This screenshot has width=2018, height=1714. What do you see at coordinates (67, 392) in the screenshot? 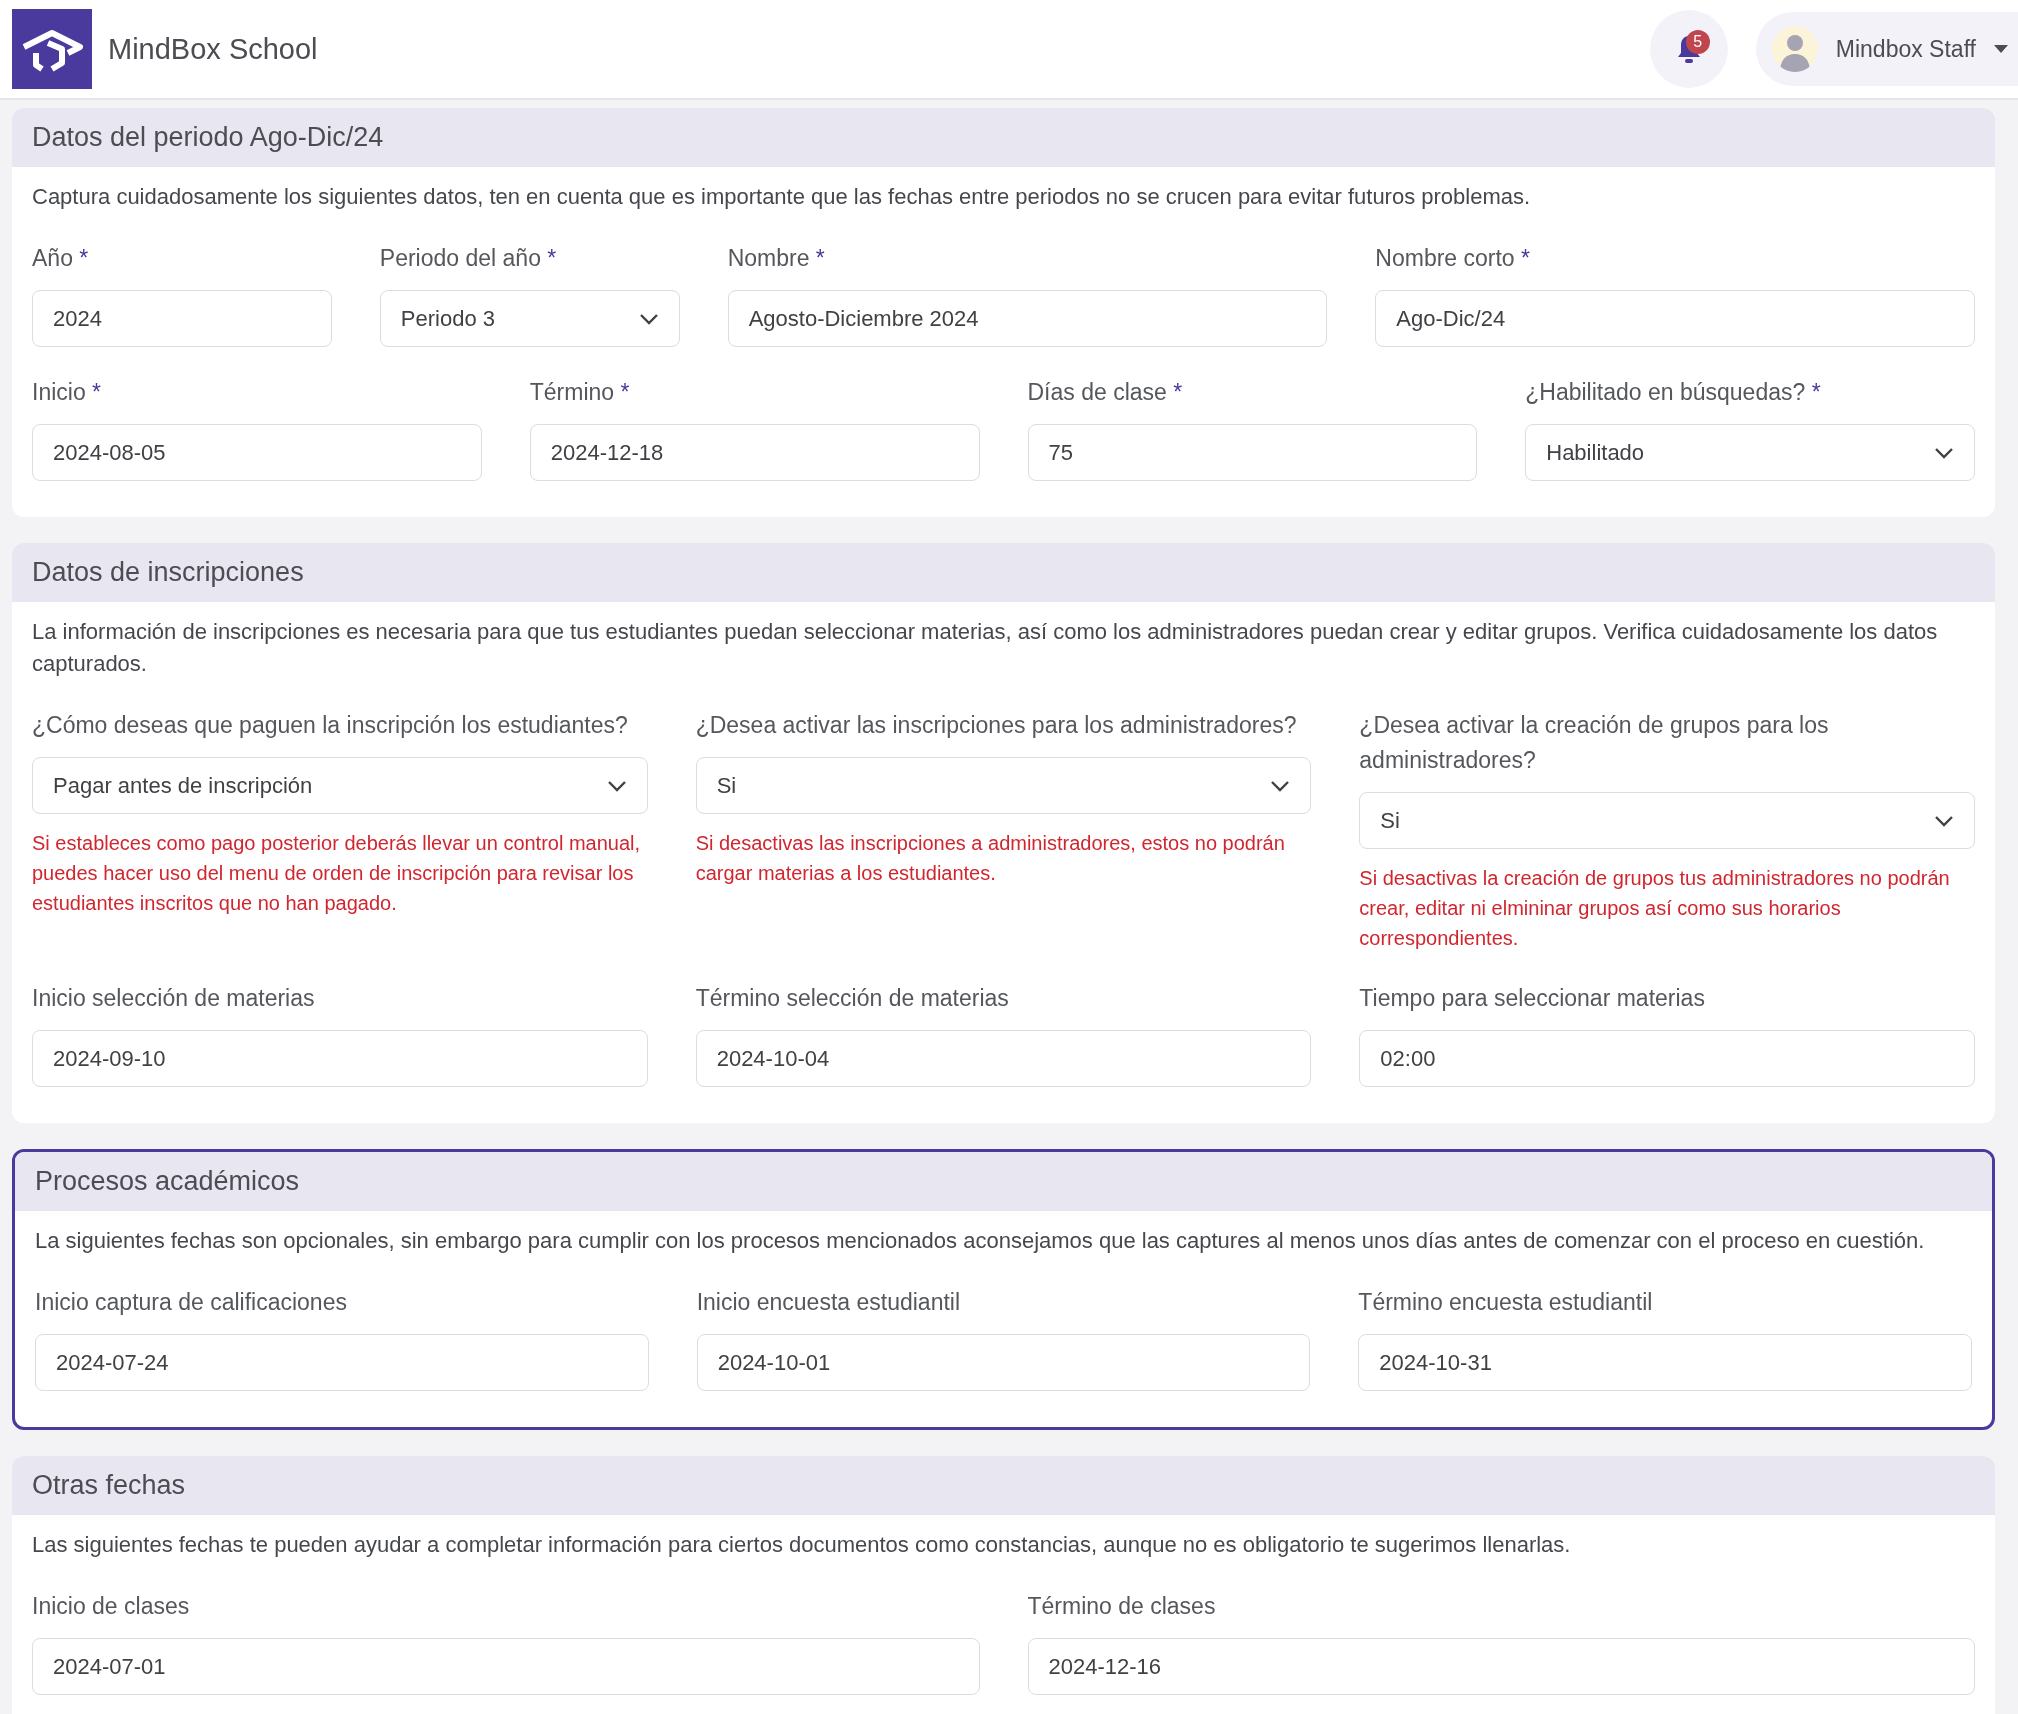
I see `field-label: Inicio *` at bounding box center [67, 392].